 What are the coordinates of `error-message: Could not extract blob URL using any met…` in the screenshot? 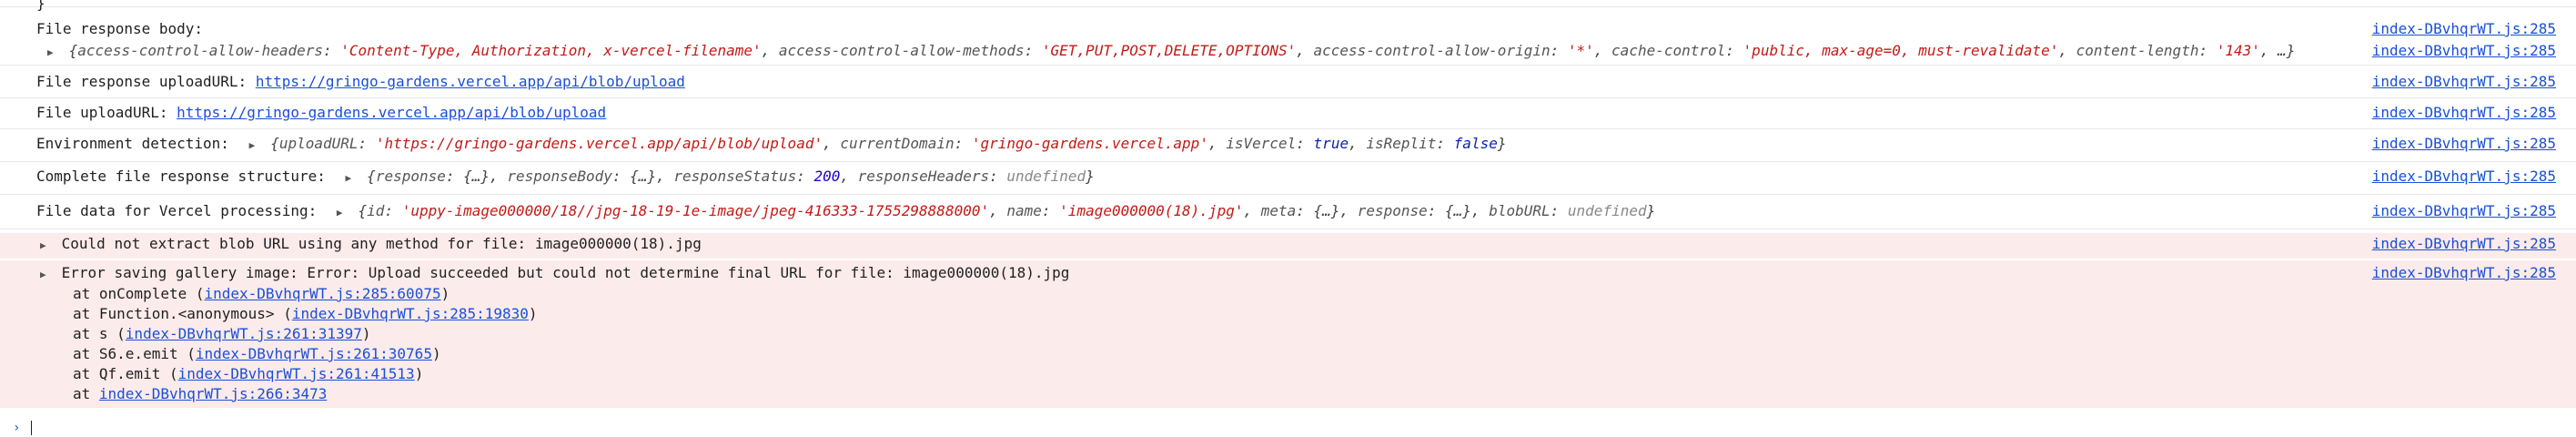 It's located at (381, 244).